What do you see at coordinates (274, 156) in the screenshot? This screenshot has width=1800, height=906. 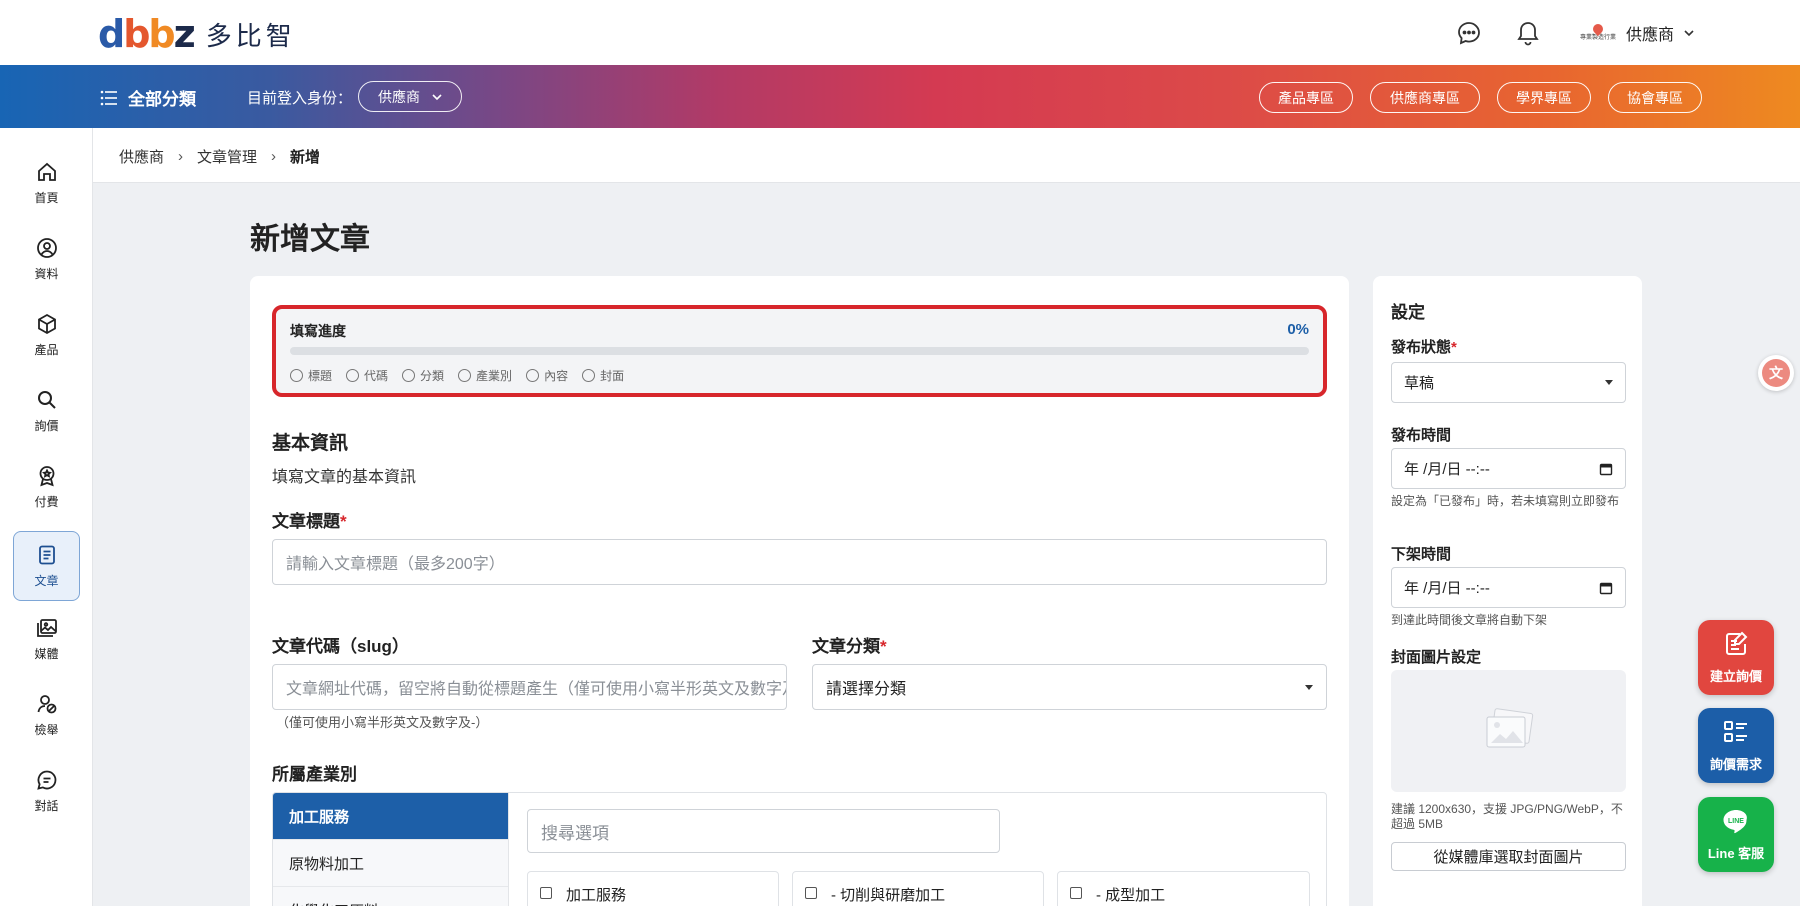 I see `chevron-right-icon: ›` at bounding box center [274, 156].